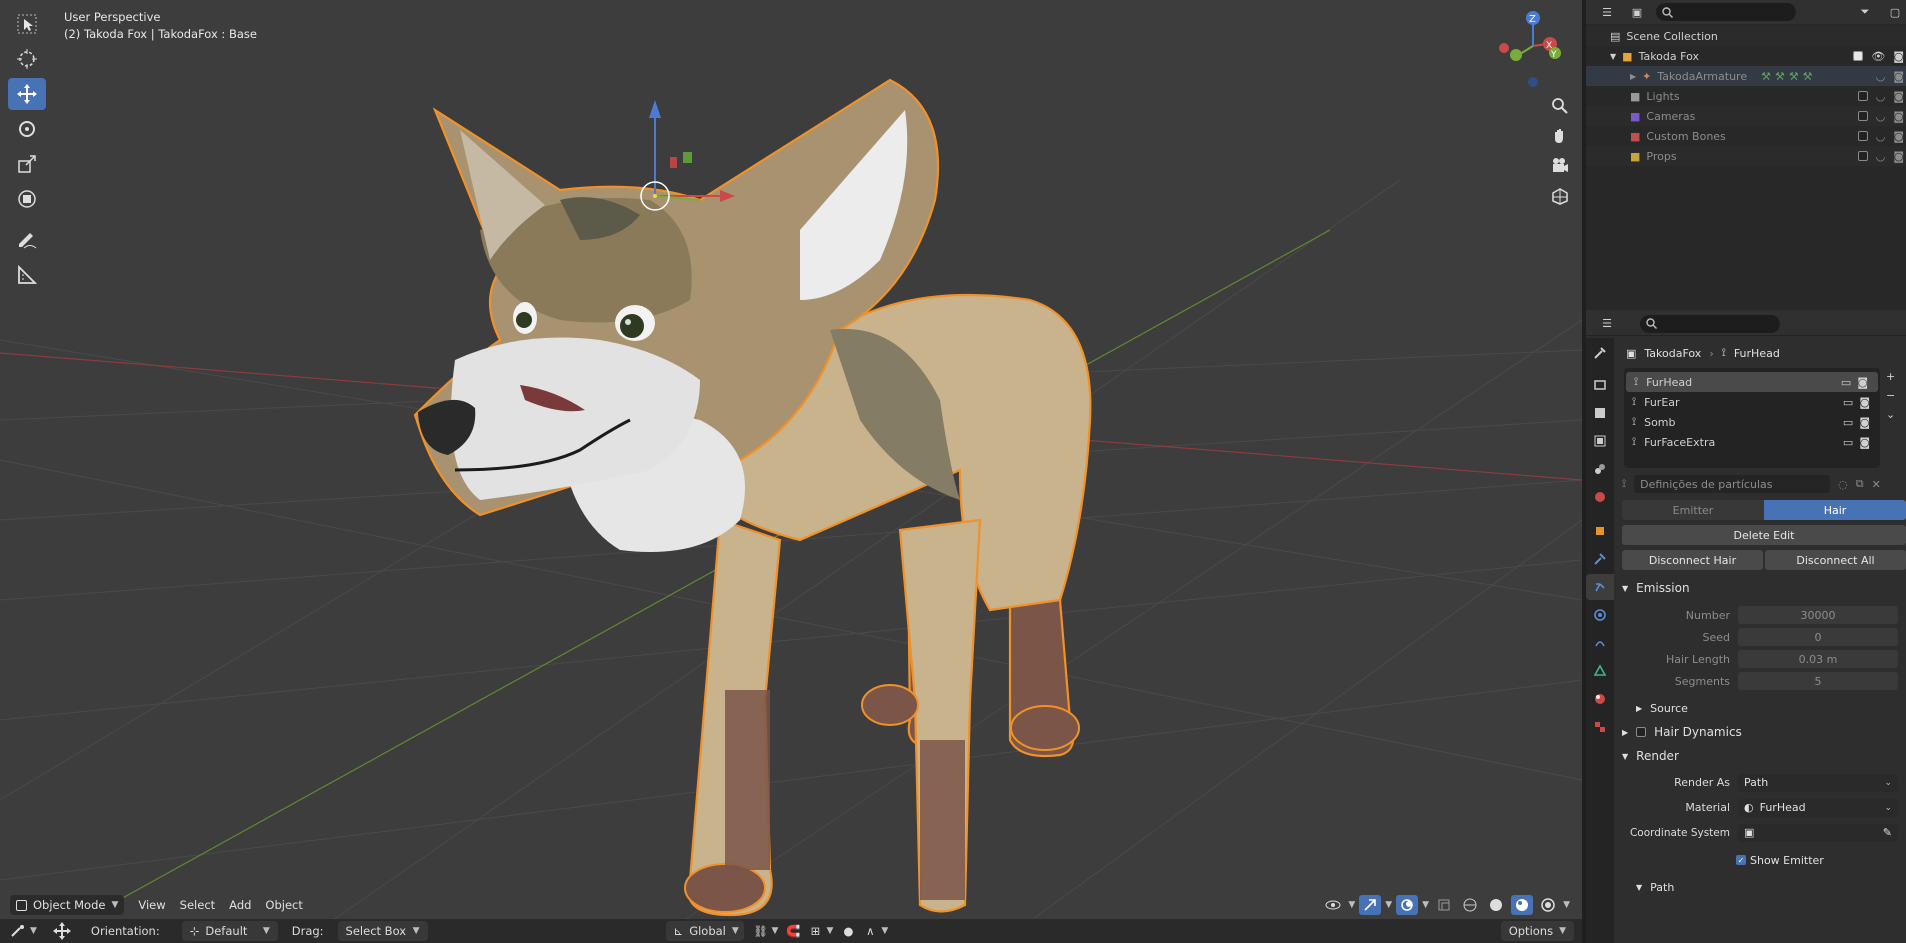 The width and height of the screenshot is (1906, 943). Describe the element at coordinates (1760, 732) in the screenshot. I see `hair-dynamics-panel-header: ▶ Hair Dynamics` at that location.